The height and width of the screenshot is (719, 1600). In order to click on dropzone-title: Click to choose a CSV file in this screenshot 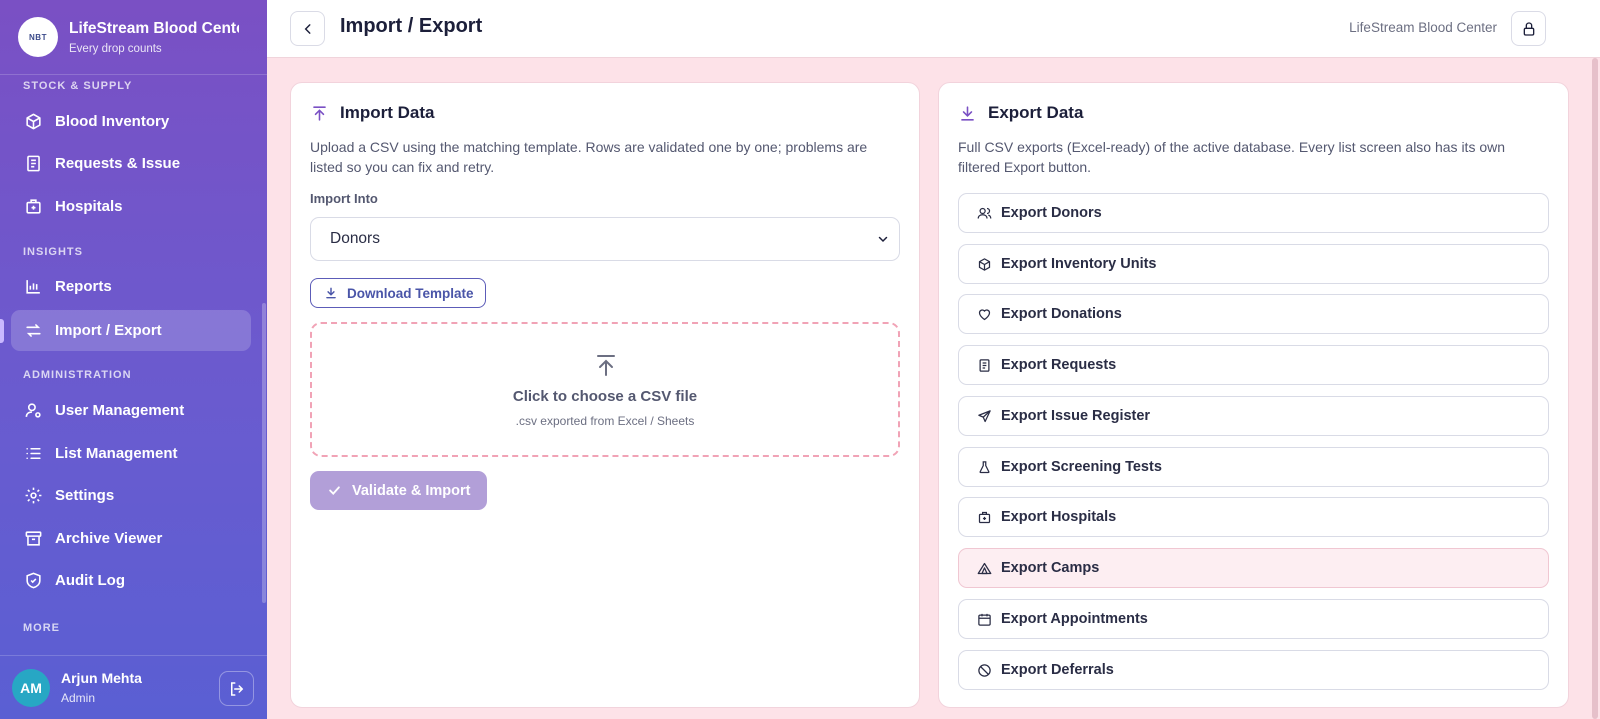, I will do `click(605, 396)`.